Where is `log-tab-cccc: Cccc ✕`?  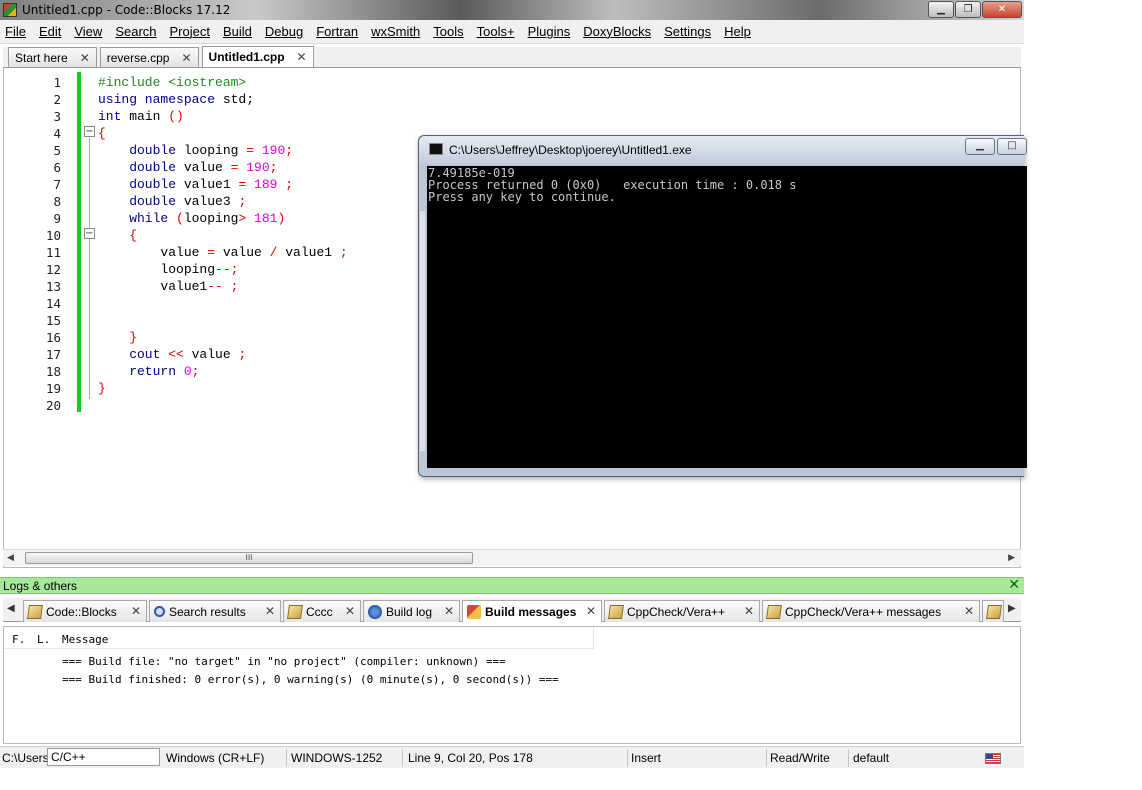 log-tab-cccc: Cccc ✕ is located at coordinates (322, 611).